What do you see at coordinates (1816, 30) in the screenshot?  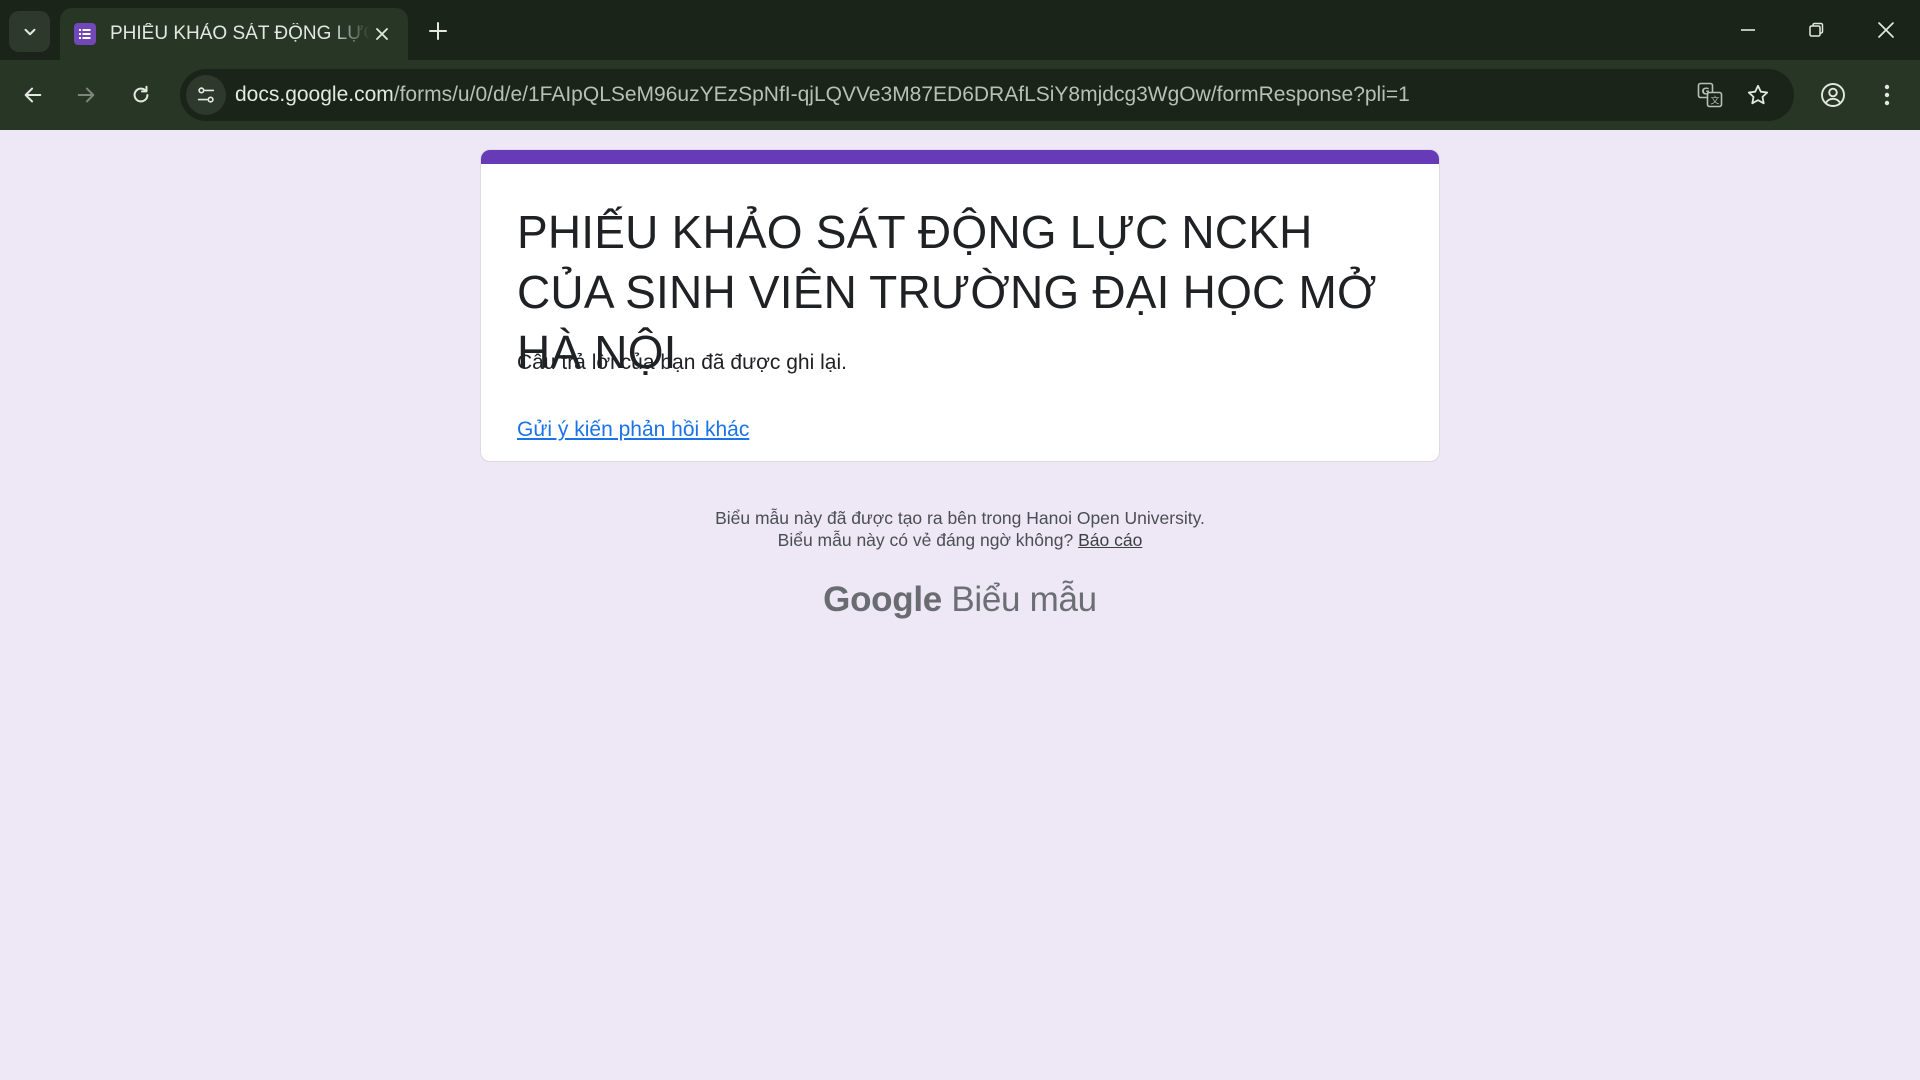 I see `restore-icon` at bounding box center [1816, 30].